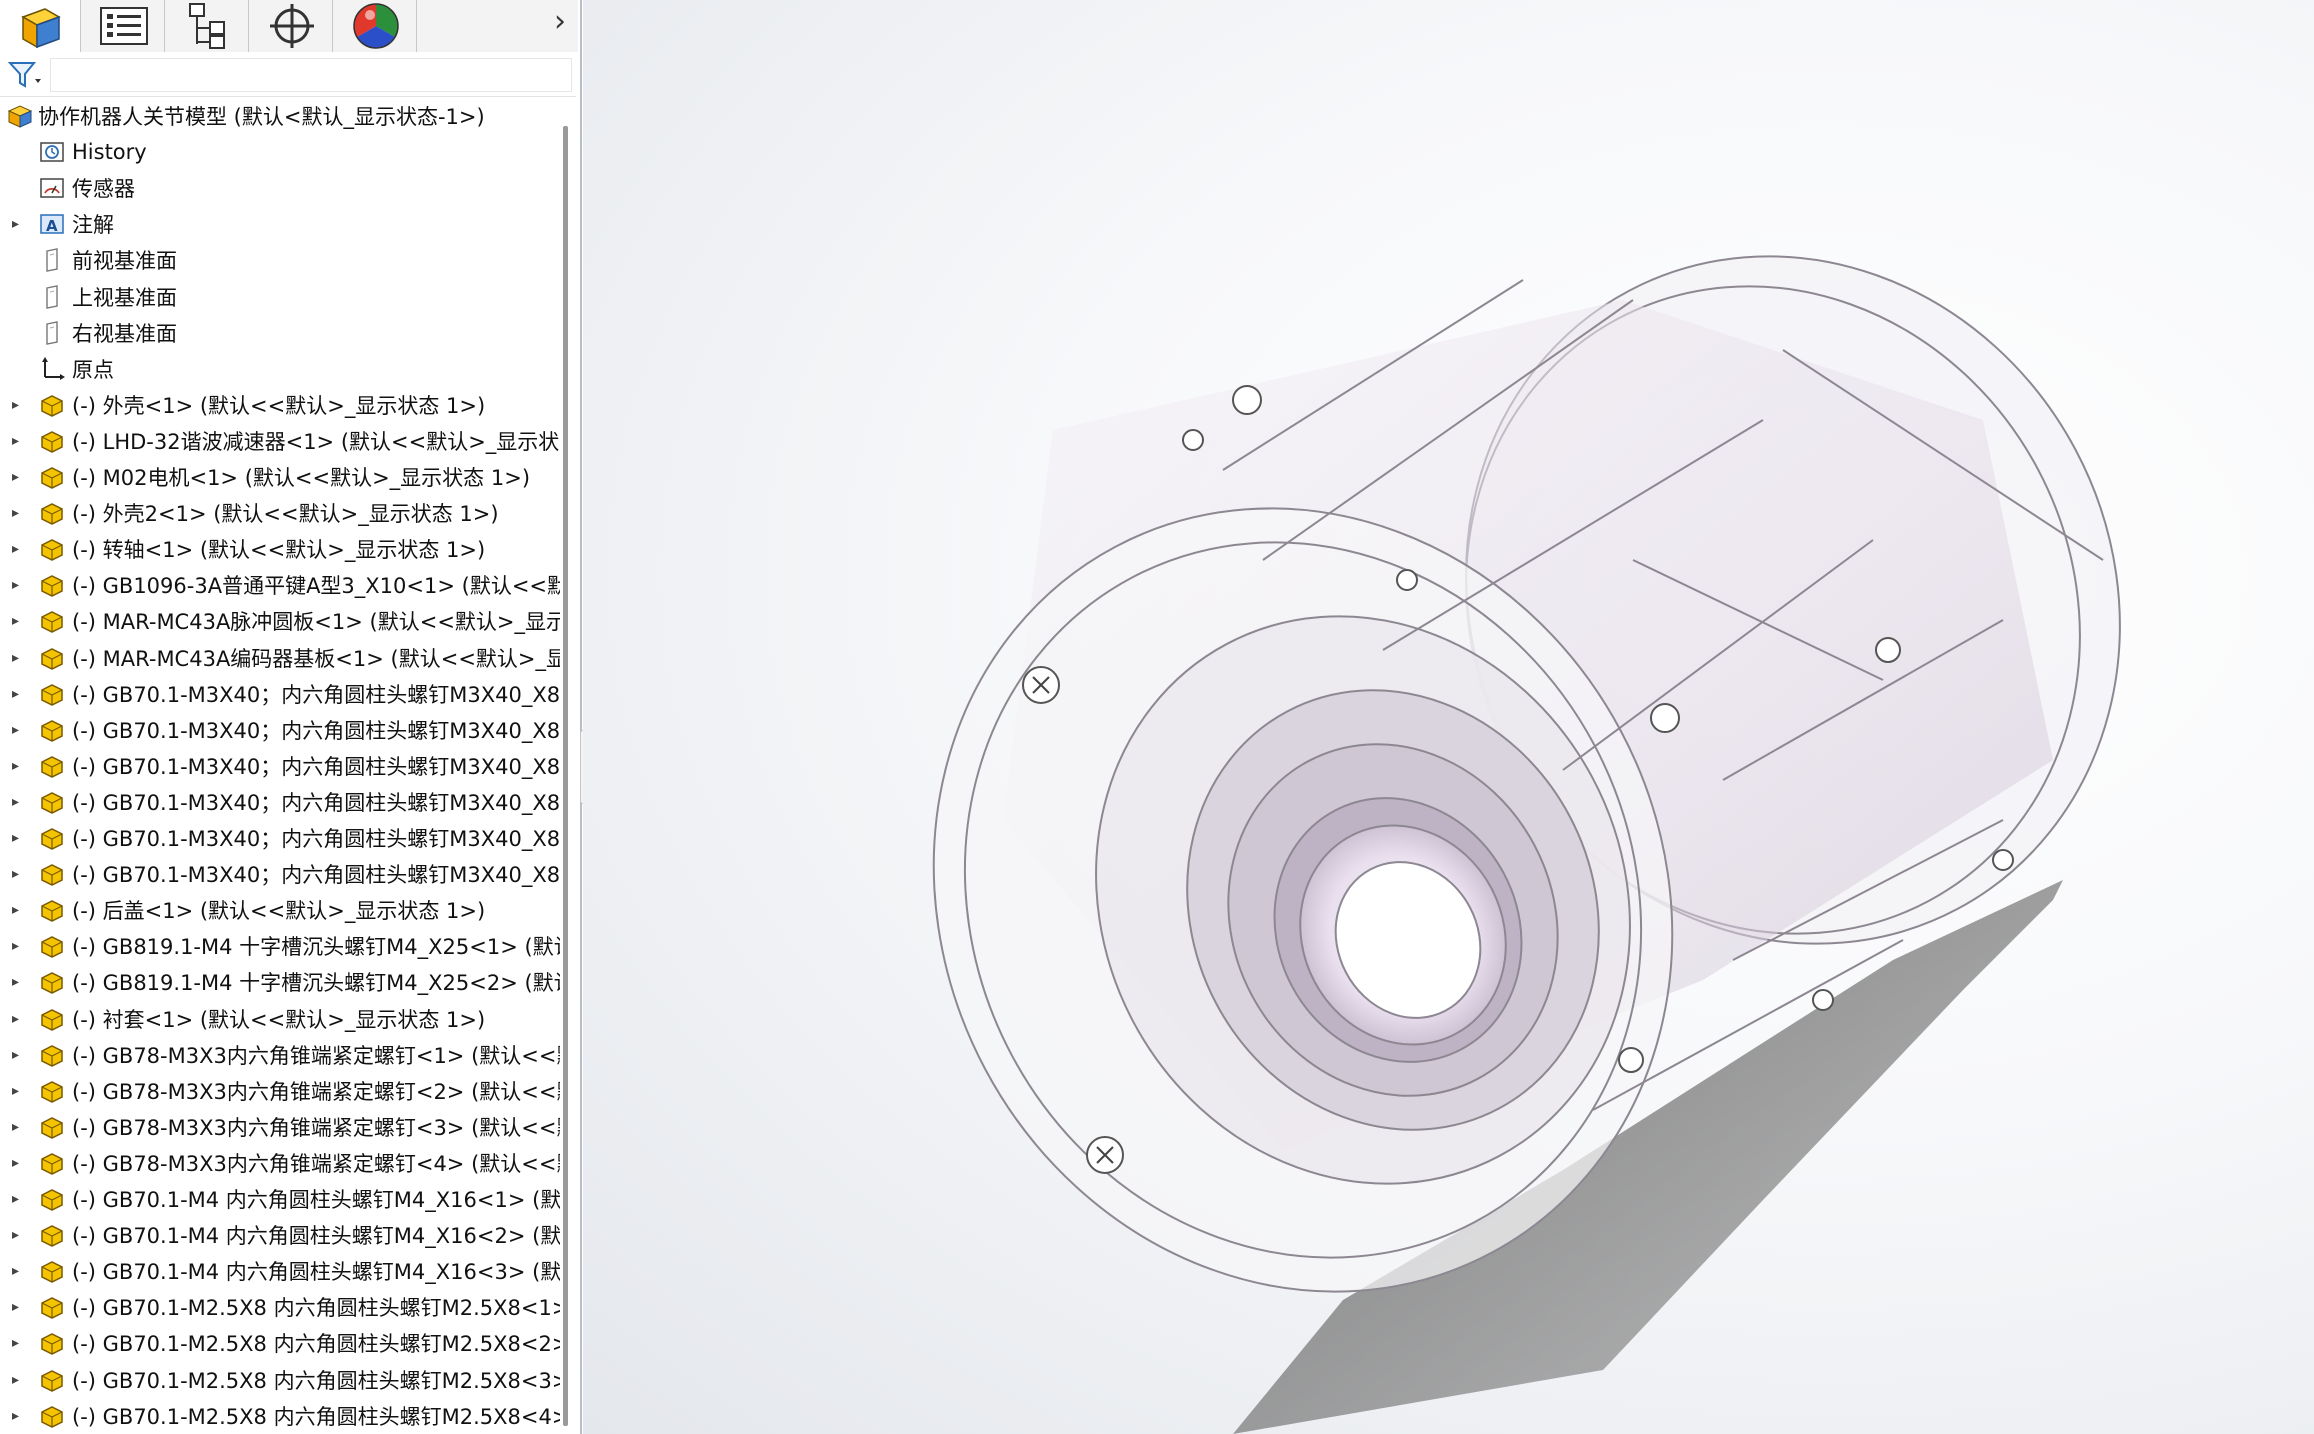 This screenshot has height=1434, width=2314. Describe the element at coordinates (280, 1416) in the screenshot. I see `tree-item: ▸ (-) GB70.1-M2.5X8 内六角圆柱头螺钉M2.5X8<4>` at that location.